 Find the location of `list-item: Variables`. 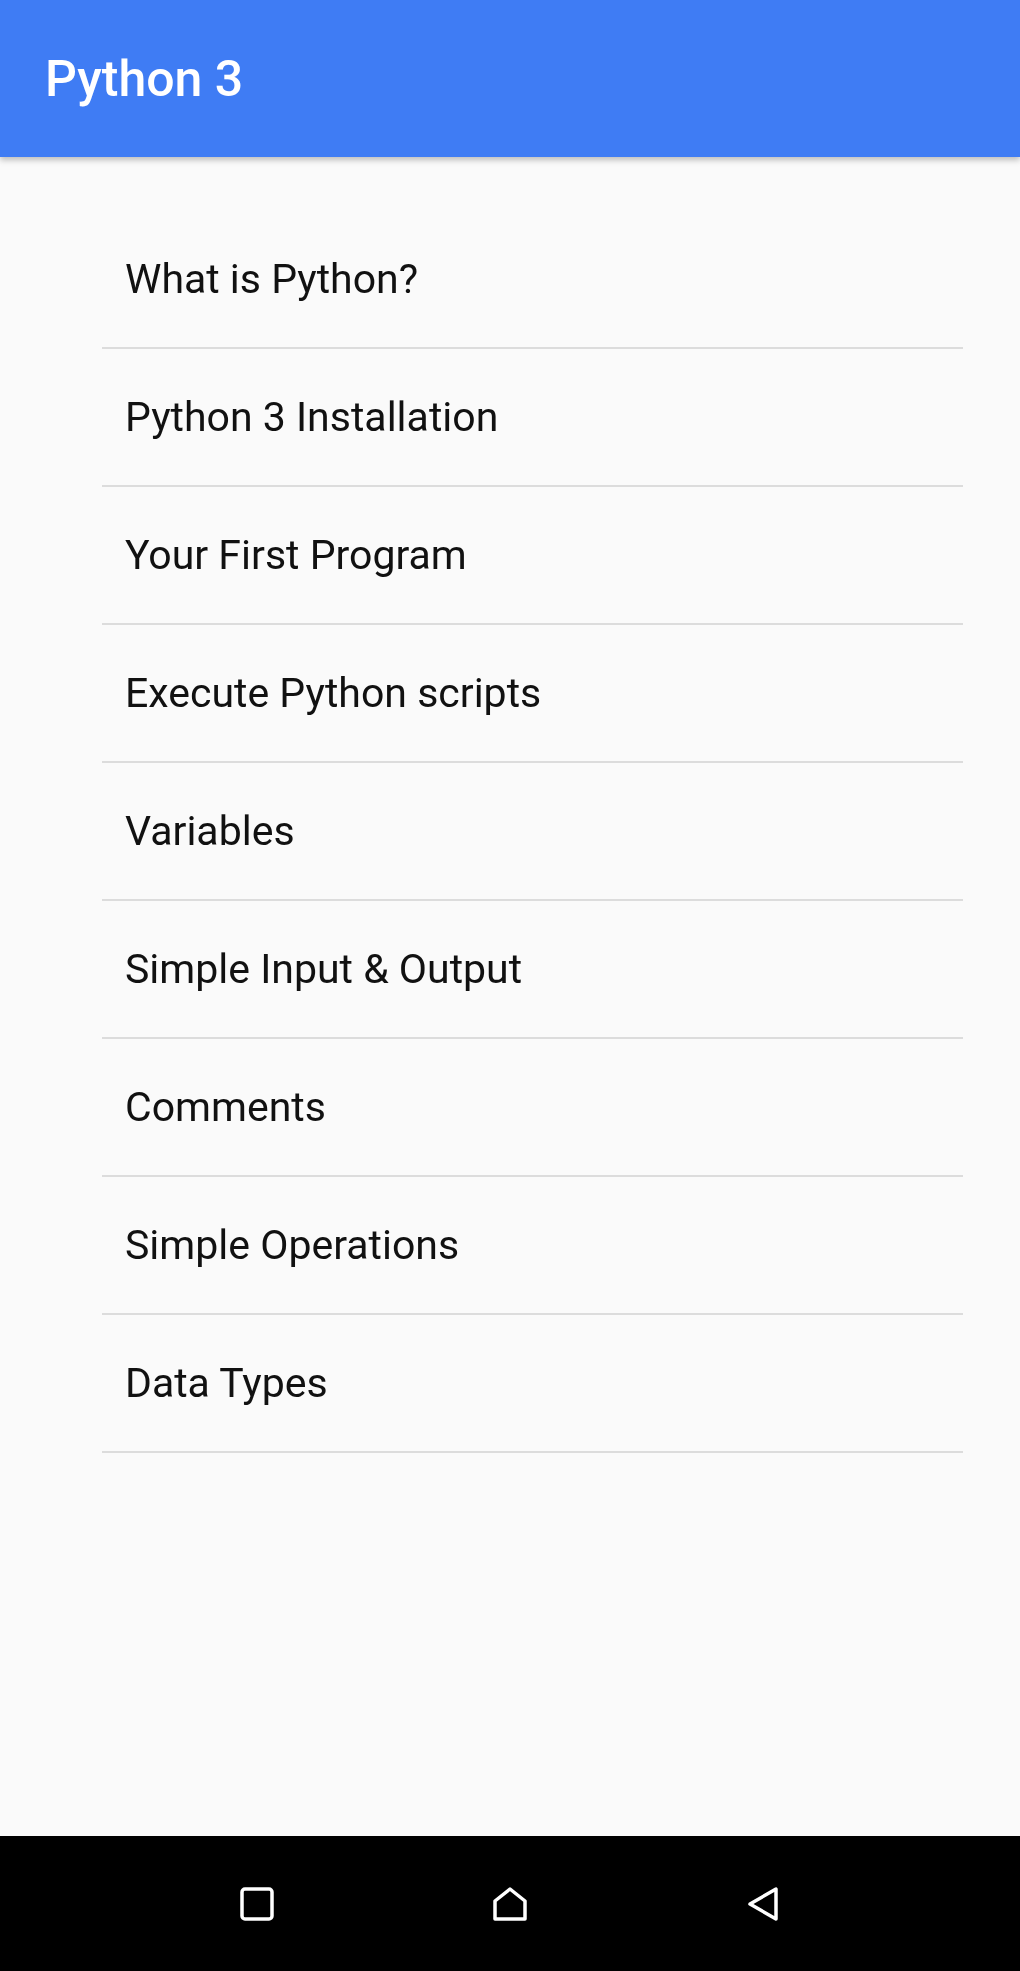

list-item: Variables is located at coordinates (532, 832).